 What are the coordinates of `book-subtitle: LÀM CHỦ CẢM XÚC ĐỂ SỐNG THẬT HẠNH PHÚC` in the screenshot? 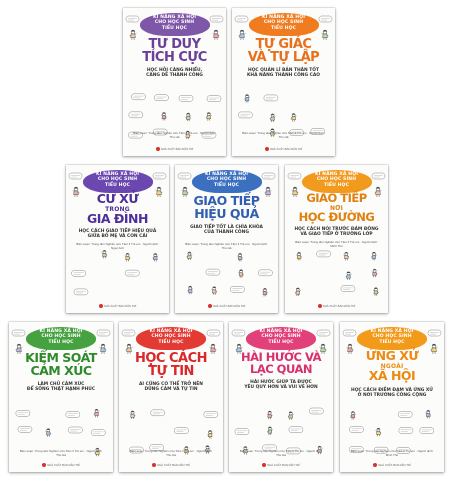 It's located at (61, 387).